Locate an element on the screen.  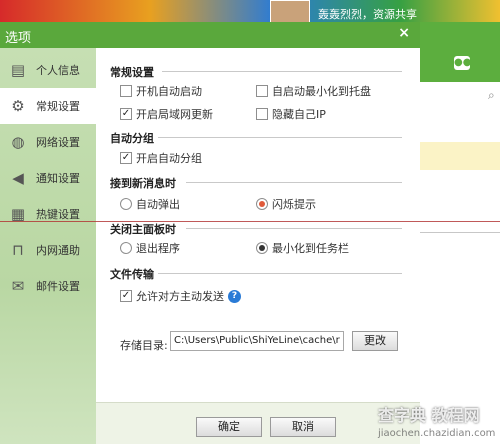
sidebar-item-mail: ✉ 邮件设置 is located at coordinates (48, 286).